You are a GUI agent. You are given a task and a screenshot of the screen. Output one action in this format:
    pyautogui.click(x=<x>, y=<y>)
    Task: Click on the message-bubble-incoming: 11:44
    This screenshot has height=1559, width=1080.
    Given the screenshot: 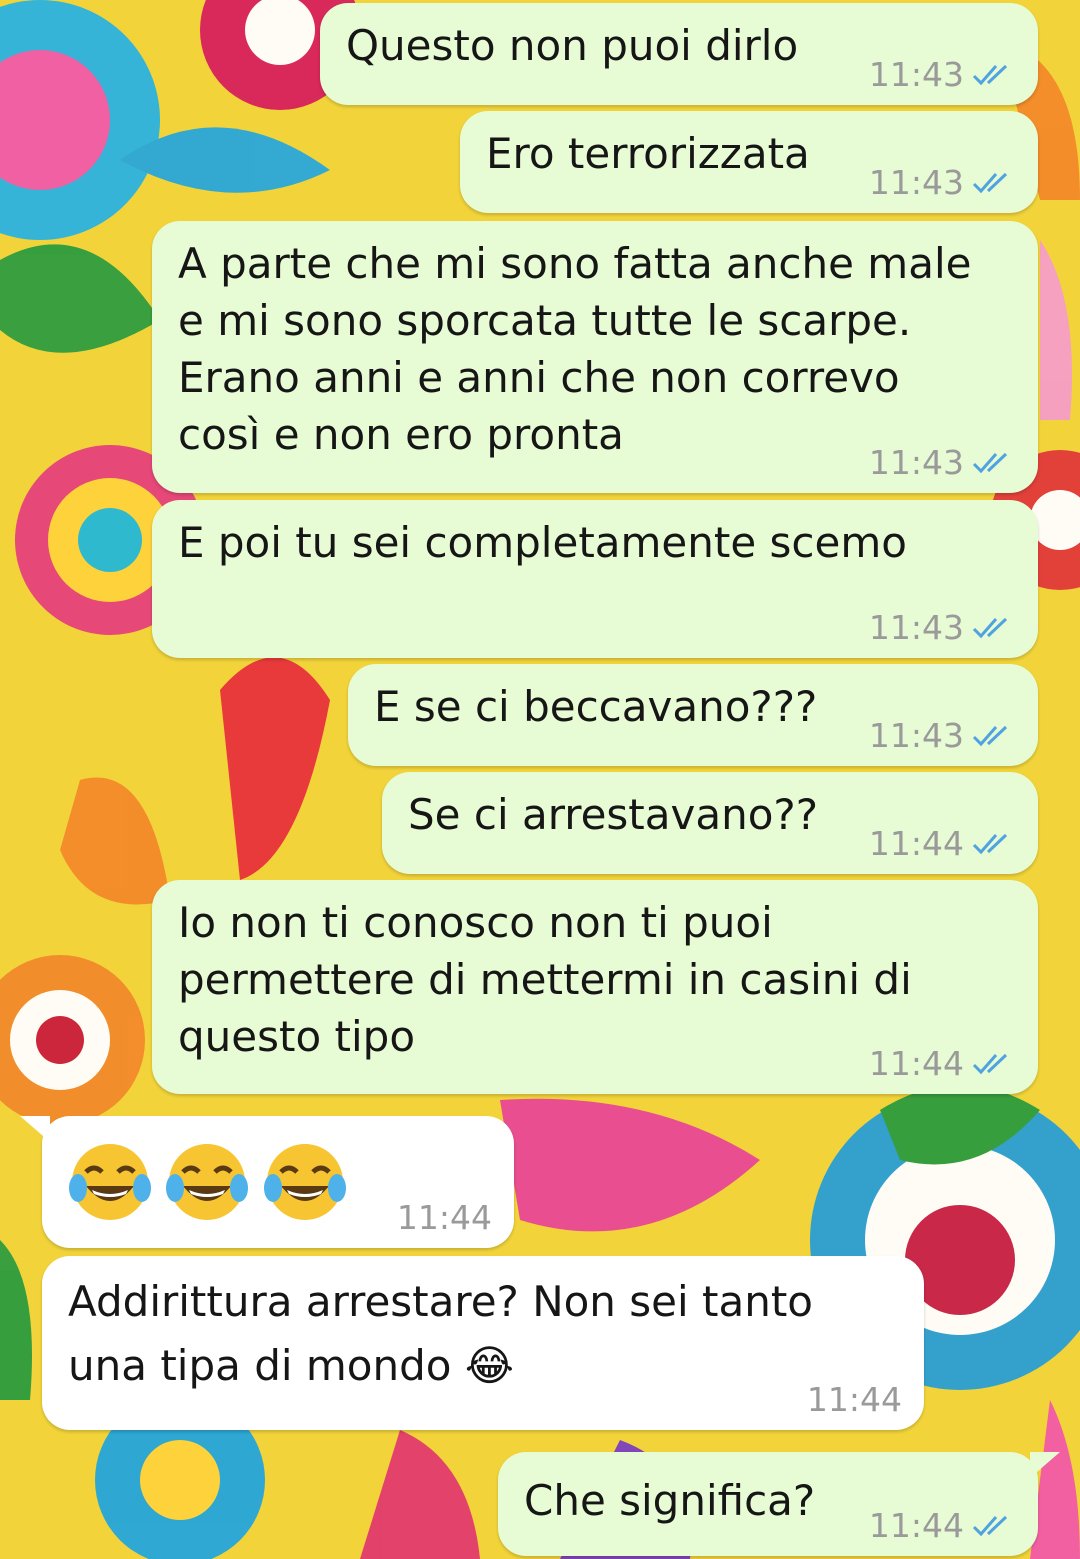 What is the action you would take?
    pyautogui.click(x=267, y=1182)
    